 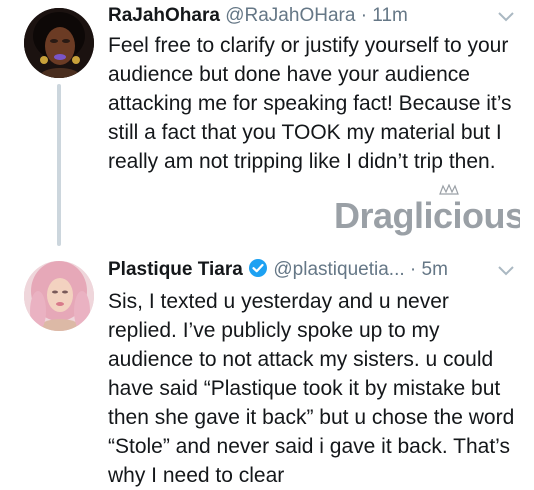 What do you see at coordinates (290, 15) in the screenshot?
I see `user-handle: @RaJahOHara` at bounding box center [290, 15].